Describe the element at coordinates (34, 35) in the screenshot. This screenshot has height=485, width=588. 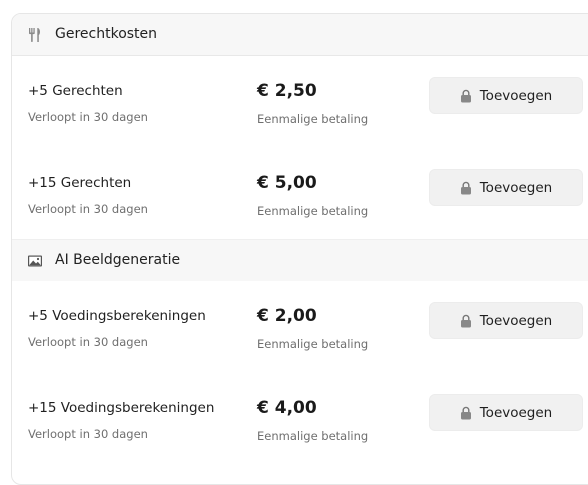
I see `utensils-icon` at that location.